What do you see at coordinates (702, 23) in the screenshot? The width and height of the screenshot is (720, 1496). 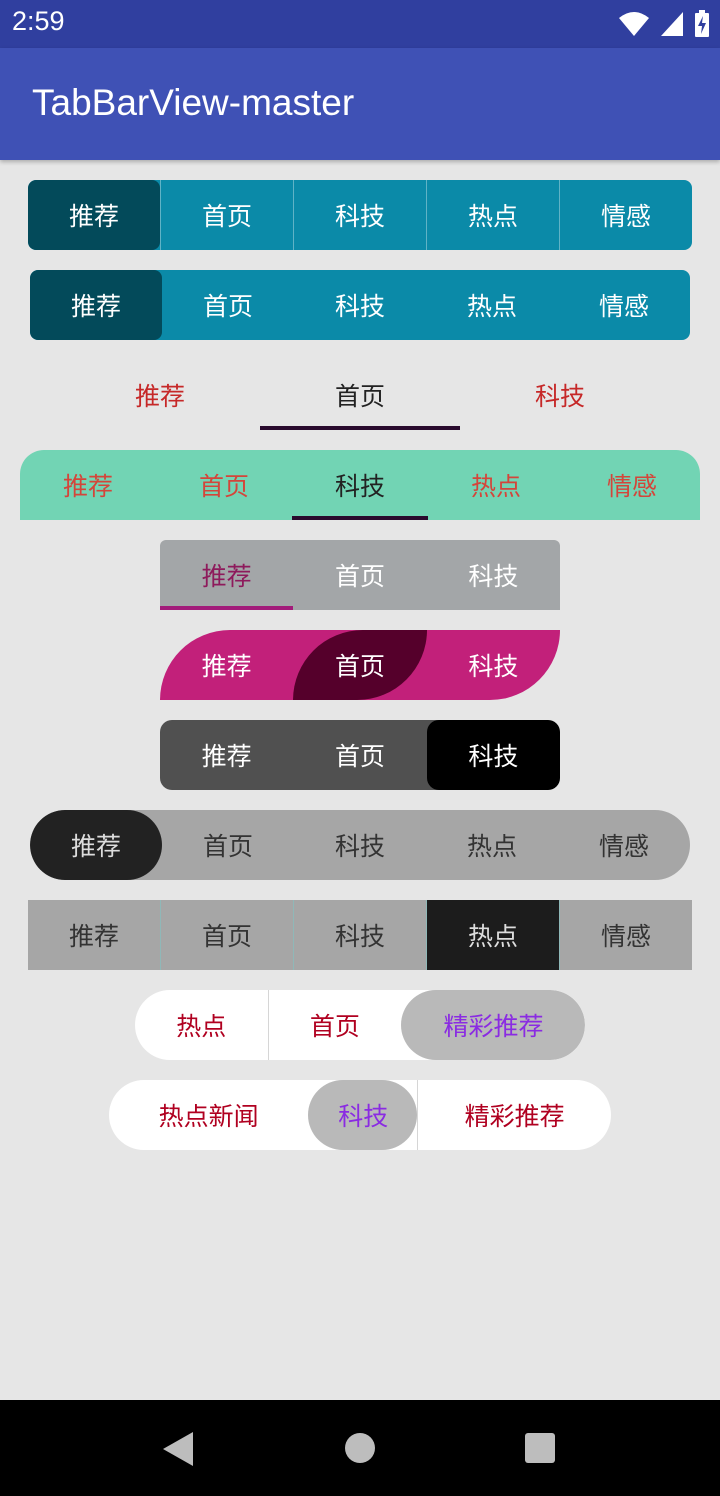 I see `battery-charging-icon` at bounding box center [702, 23].